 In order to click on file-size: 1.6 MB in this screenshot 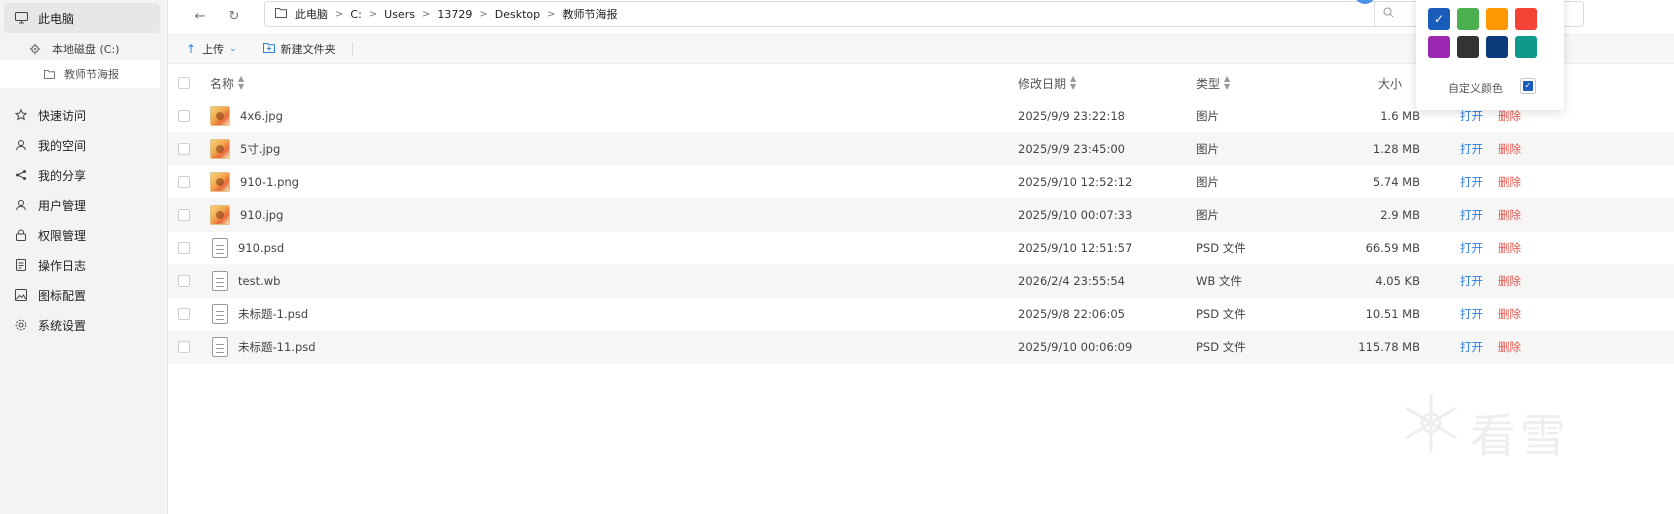, I will do `click(1400, 116)`.